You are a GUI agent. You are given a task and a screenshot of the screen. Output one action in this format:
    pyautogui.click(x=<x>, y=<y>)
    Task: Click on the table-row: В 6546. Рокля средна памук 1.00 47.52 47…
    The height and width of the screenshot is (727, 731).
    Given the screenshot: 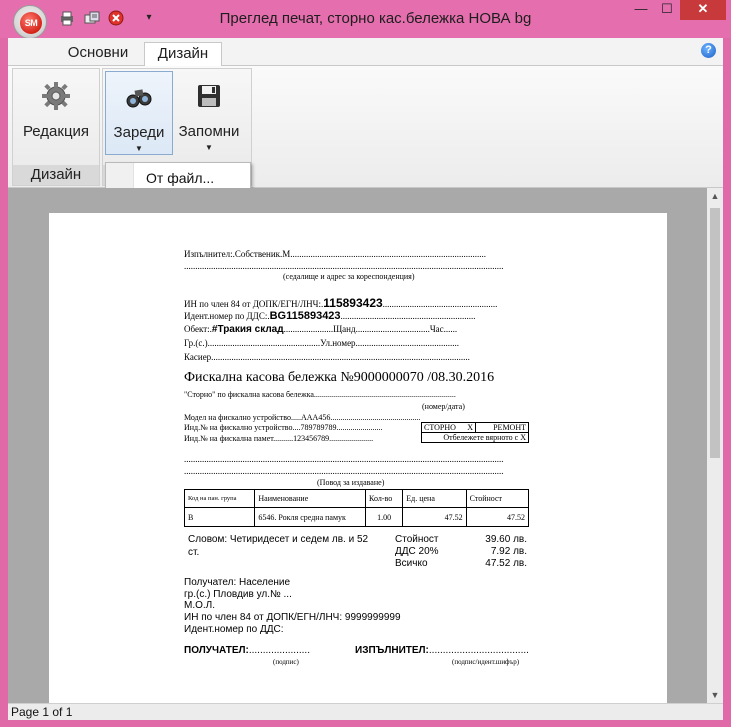 What is the action you would take?
    pyautogui.click(x=356, y=517)
    